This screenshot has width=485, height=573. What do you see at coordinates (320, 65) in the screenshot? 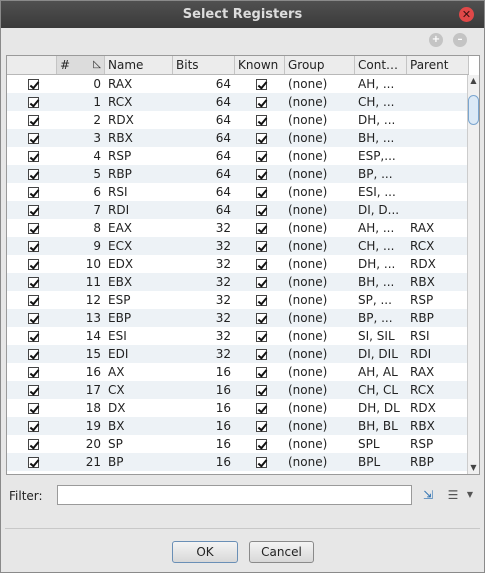
I see `header-group: Group` at bounding box center [320, 65].